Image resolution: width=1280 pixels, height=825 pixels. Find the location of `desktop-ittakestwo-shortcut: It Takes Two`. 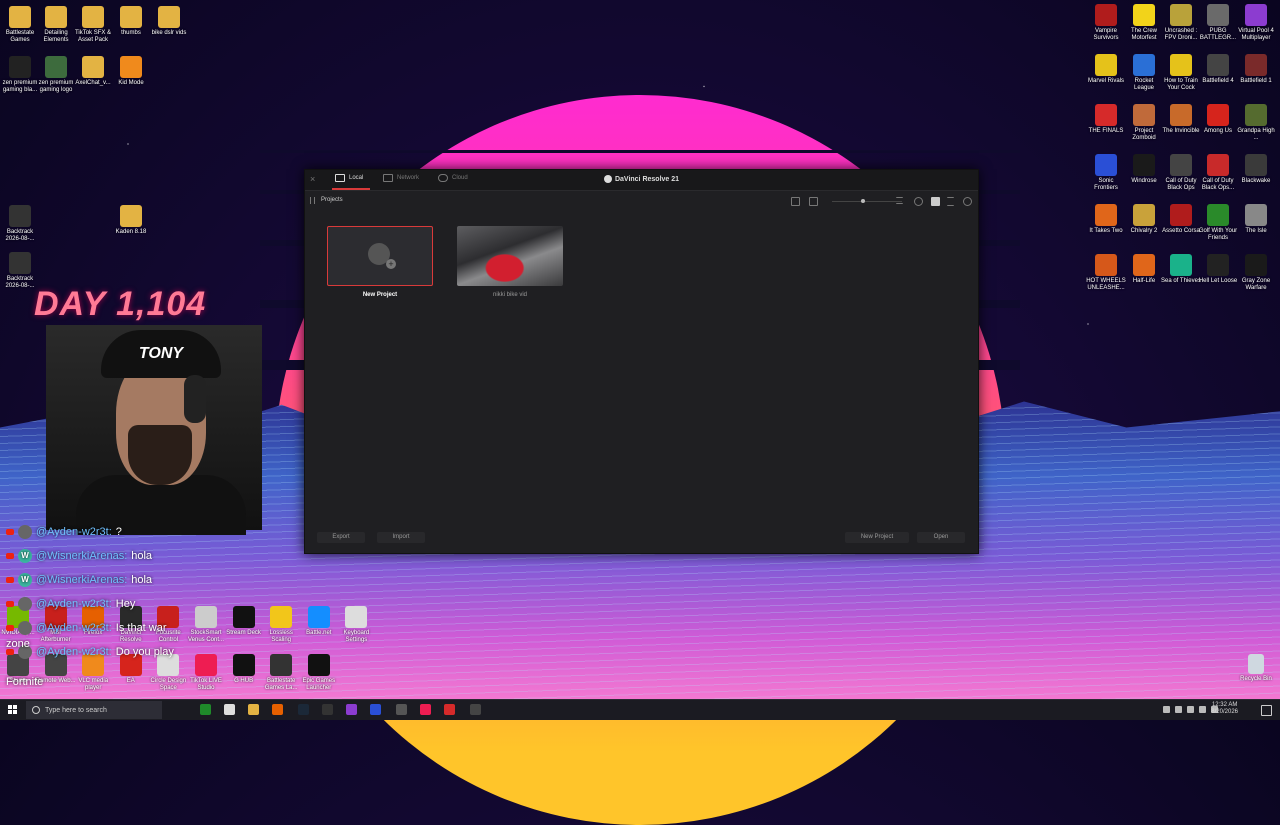

desktop-ittakestwo-shortcut: It Takes Two is located at coordinates (1106, 219).